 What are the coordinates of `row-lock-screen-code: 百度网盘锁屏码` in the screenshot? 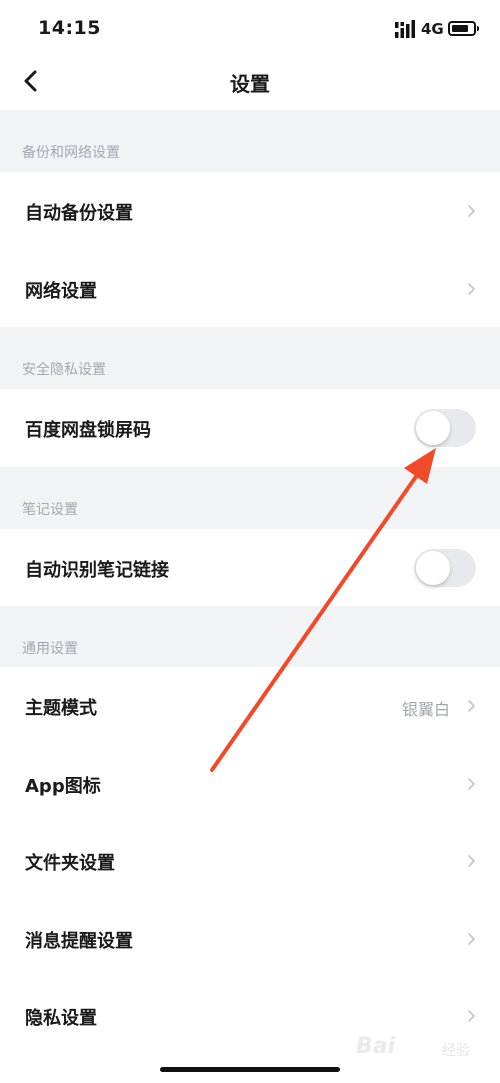 It's located at (250, 428).